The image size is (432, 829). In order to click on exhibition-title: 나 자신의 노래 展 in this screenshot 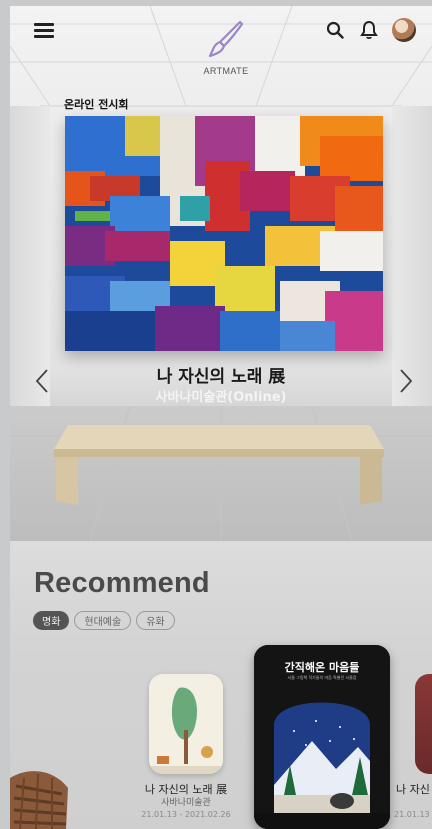, I will do `click(221, 374)`.